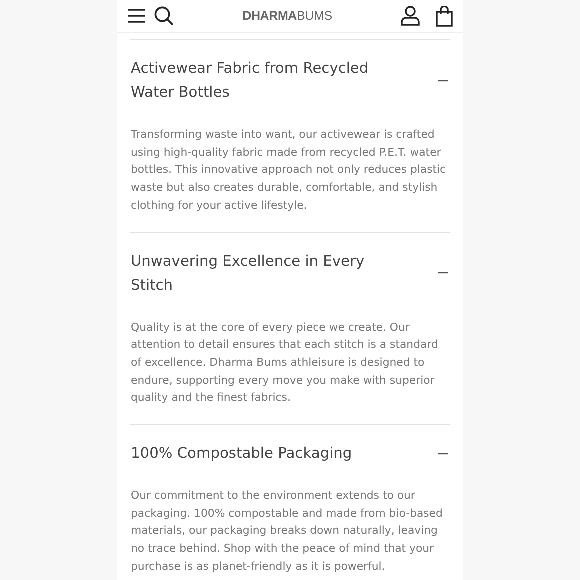 This screenshot has width=580, height=580. I want to click on menu-button, so click(136, 16).